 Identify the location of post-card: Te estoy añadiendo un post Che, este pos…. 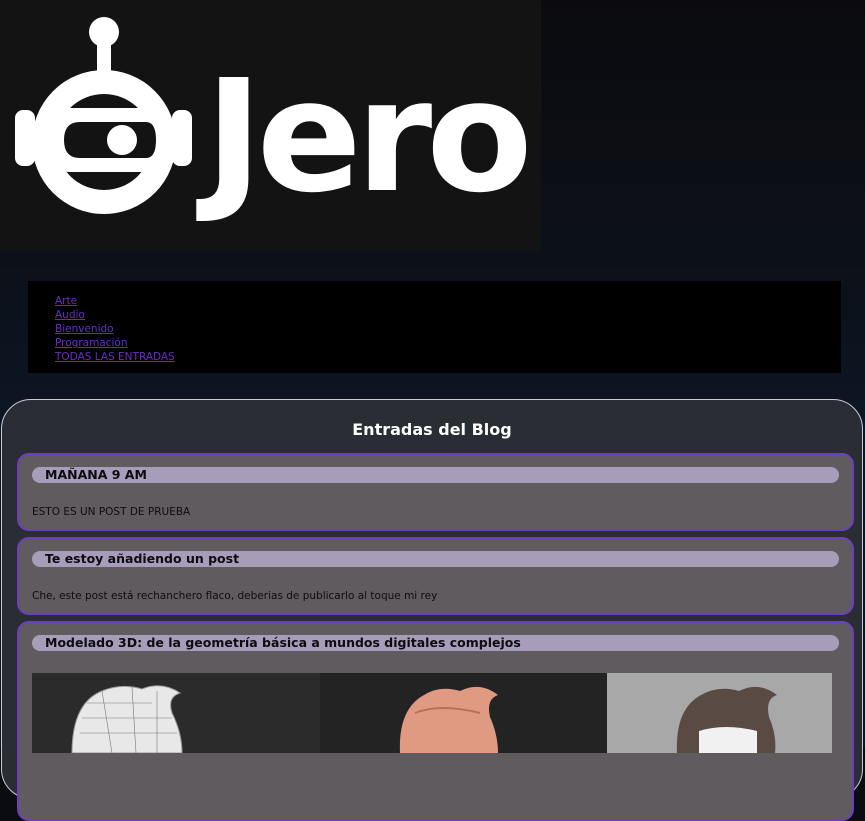
(435, 576).